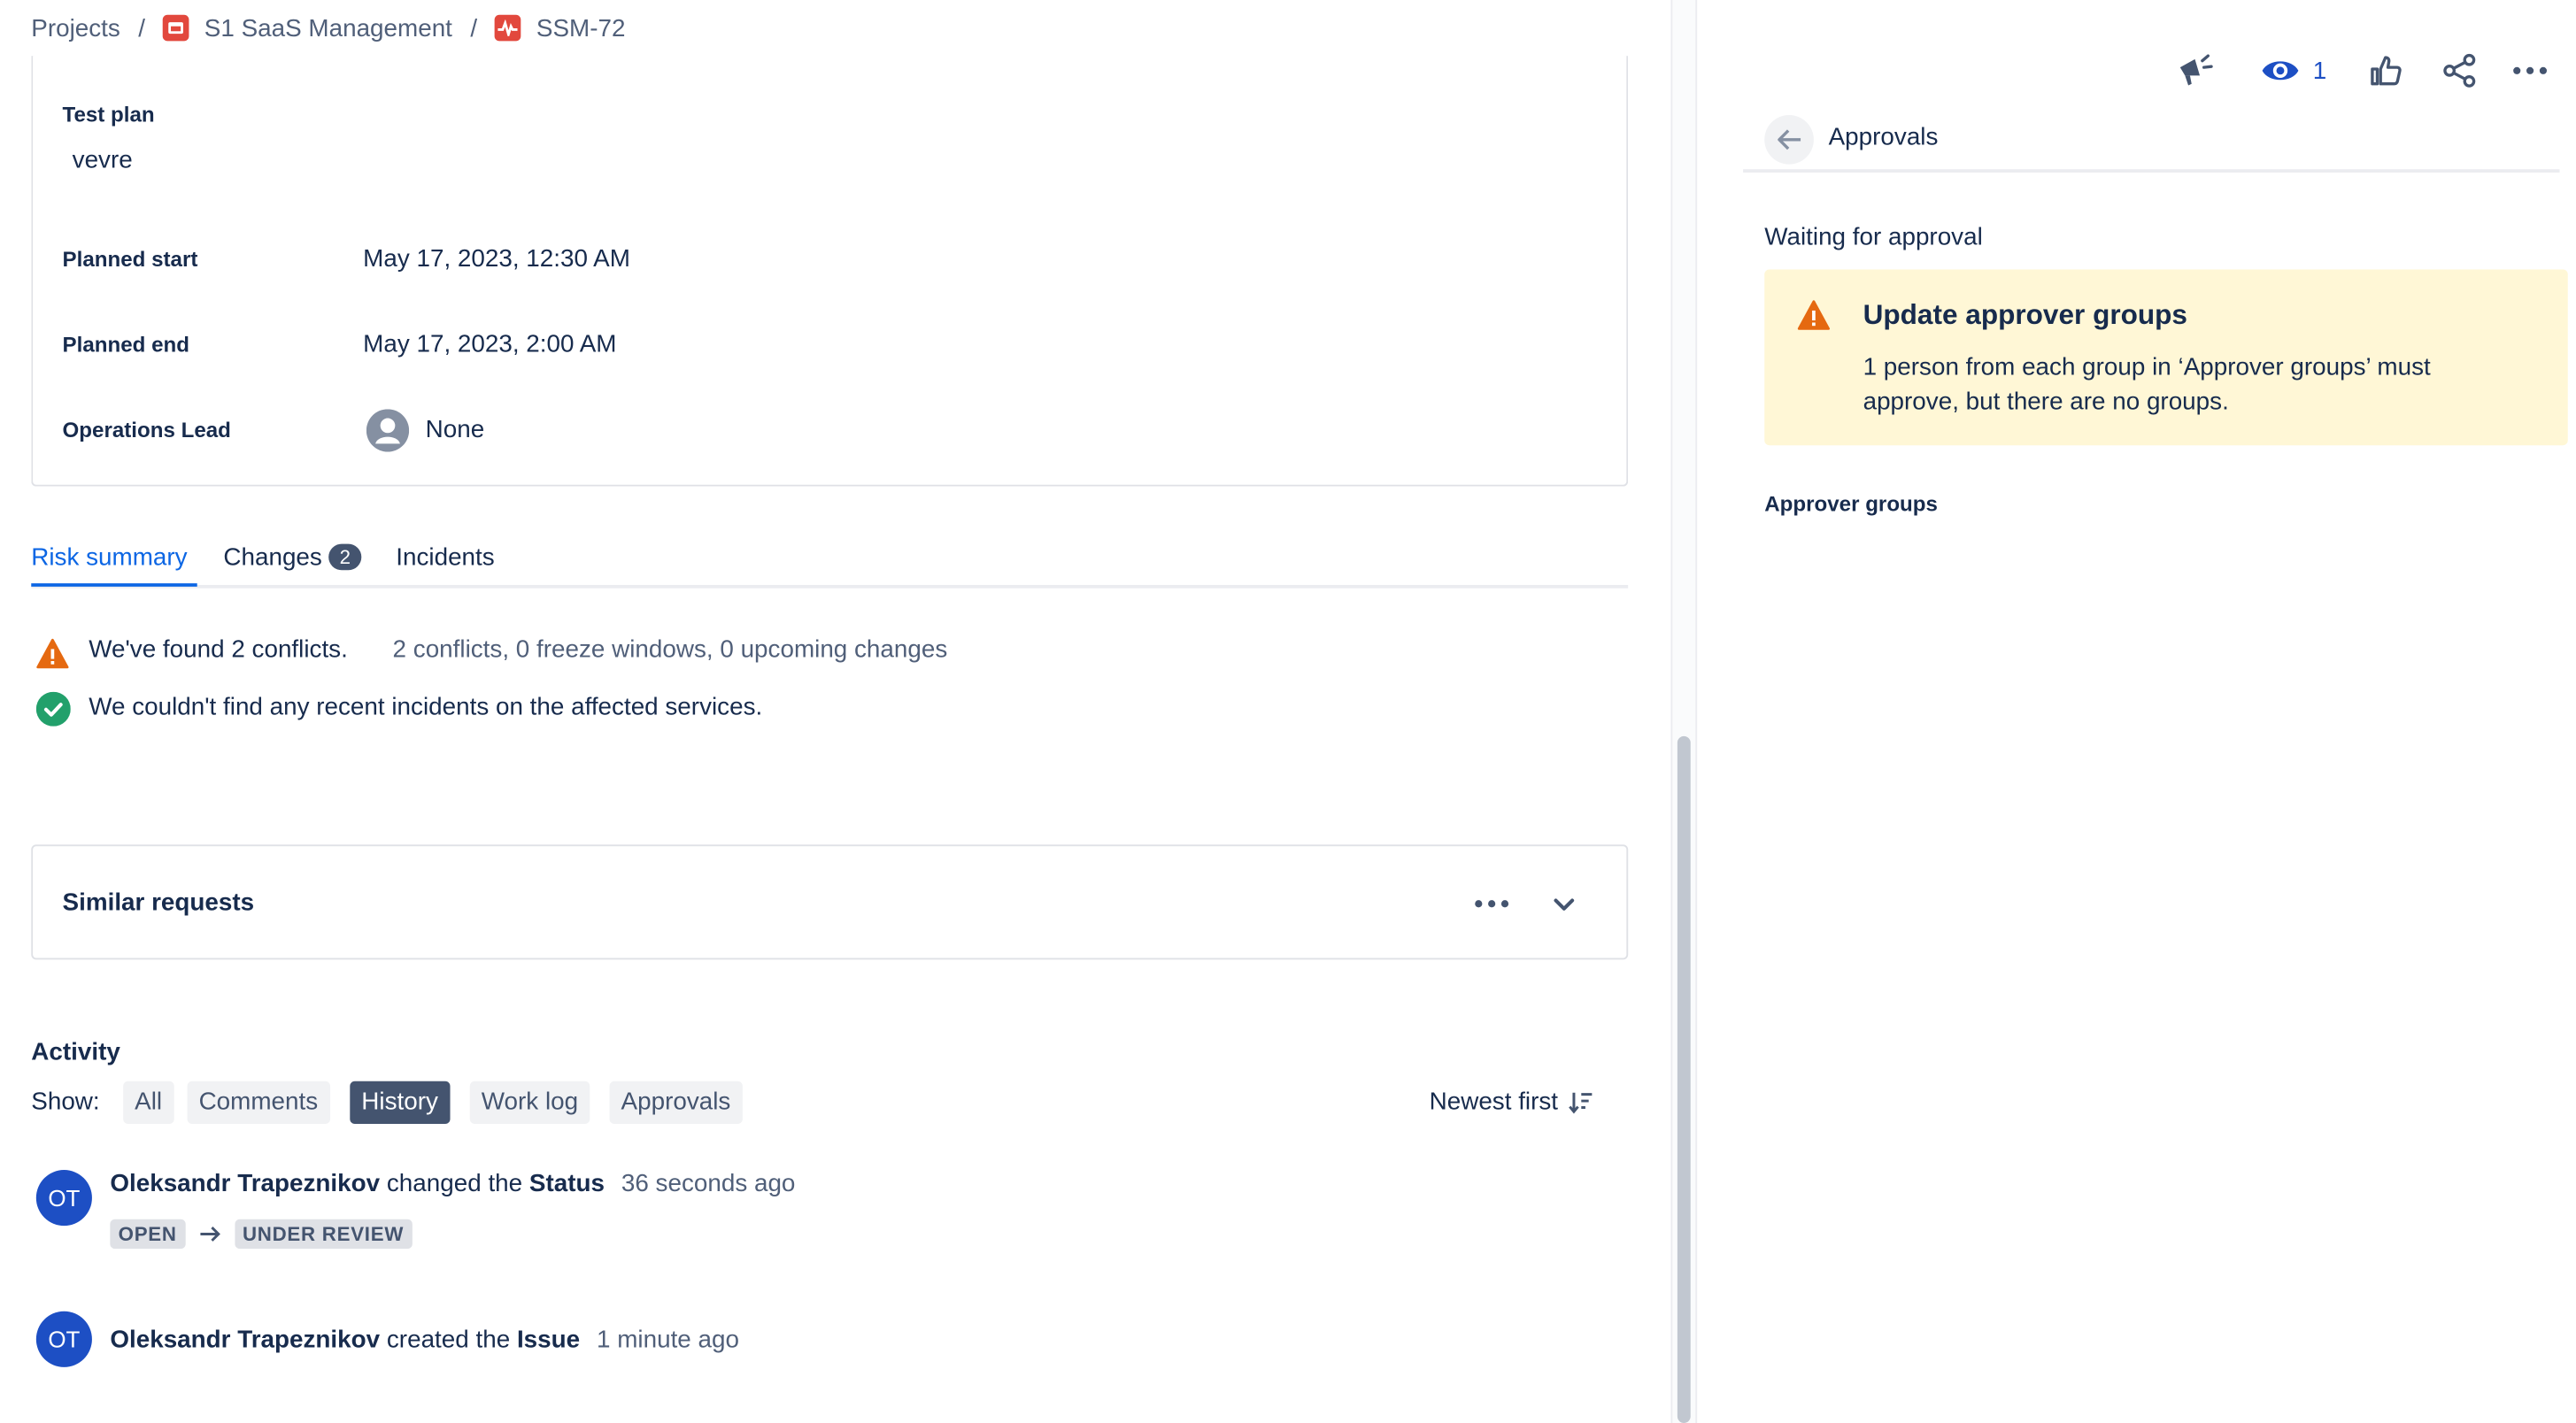 The width and height of the screenshot is (2576, 1423). What do you see at coordinates (489, 344) in the screenshot?
I see `planned-end-value: May 17, 2023, 2:00 AM` at bounding box center [489, 344].